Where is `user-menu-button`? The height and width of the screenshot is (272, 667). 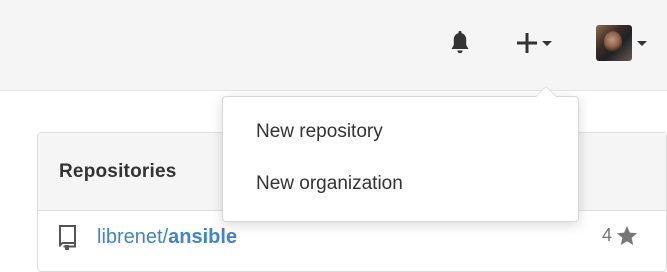
user-menu-button is located at coordinates (621, 43).